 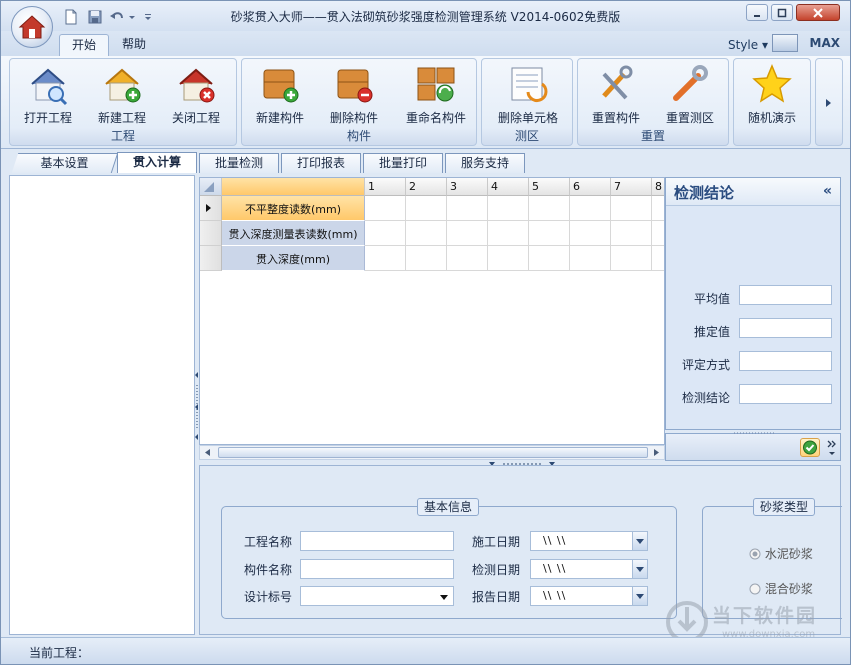 I want to click on star-icon, so click(x=772, y=83).